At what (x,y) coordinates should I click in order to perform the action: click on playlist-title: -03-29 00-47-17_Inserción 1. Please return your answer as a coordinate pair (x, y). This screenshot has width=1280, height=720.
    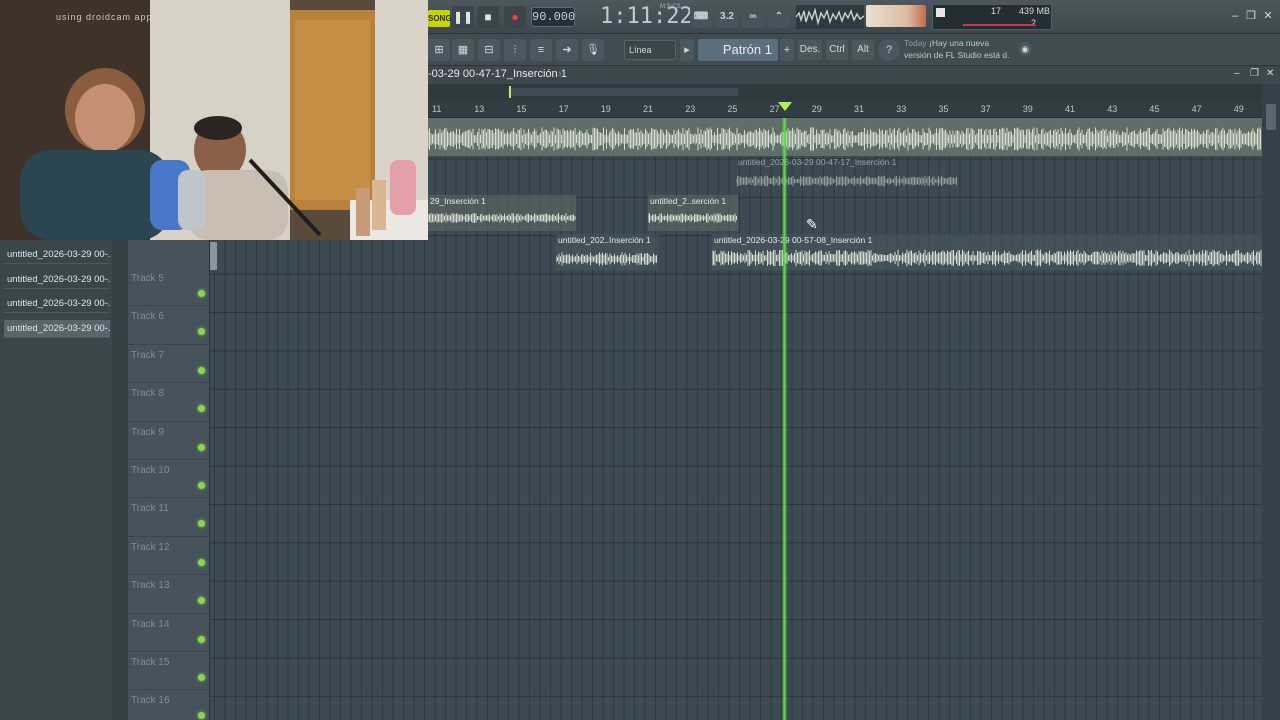
    Looking at the image, I should click on (497, 74).